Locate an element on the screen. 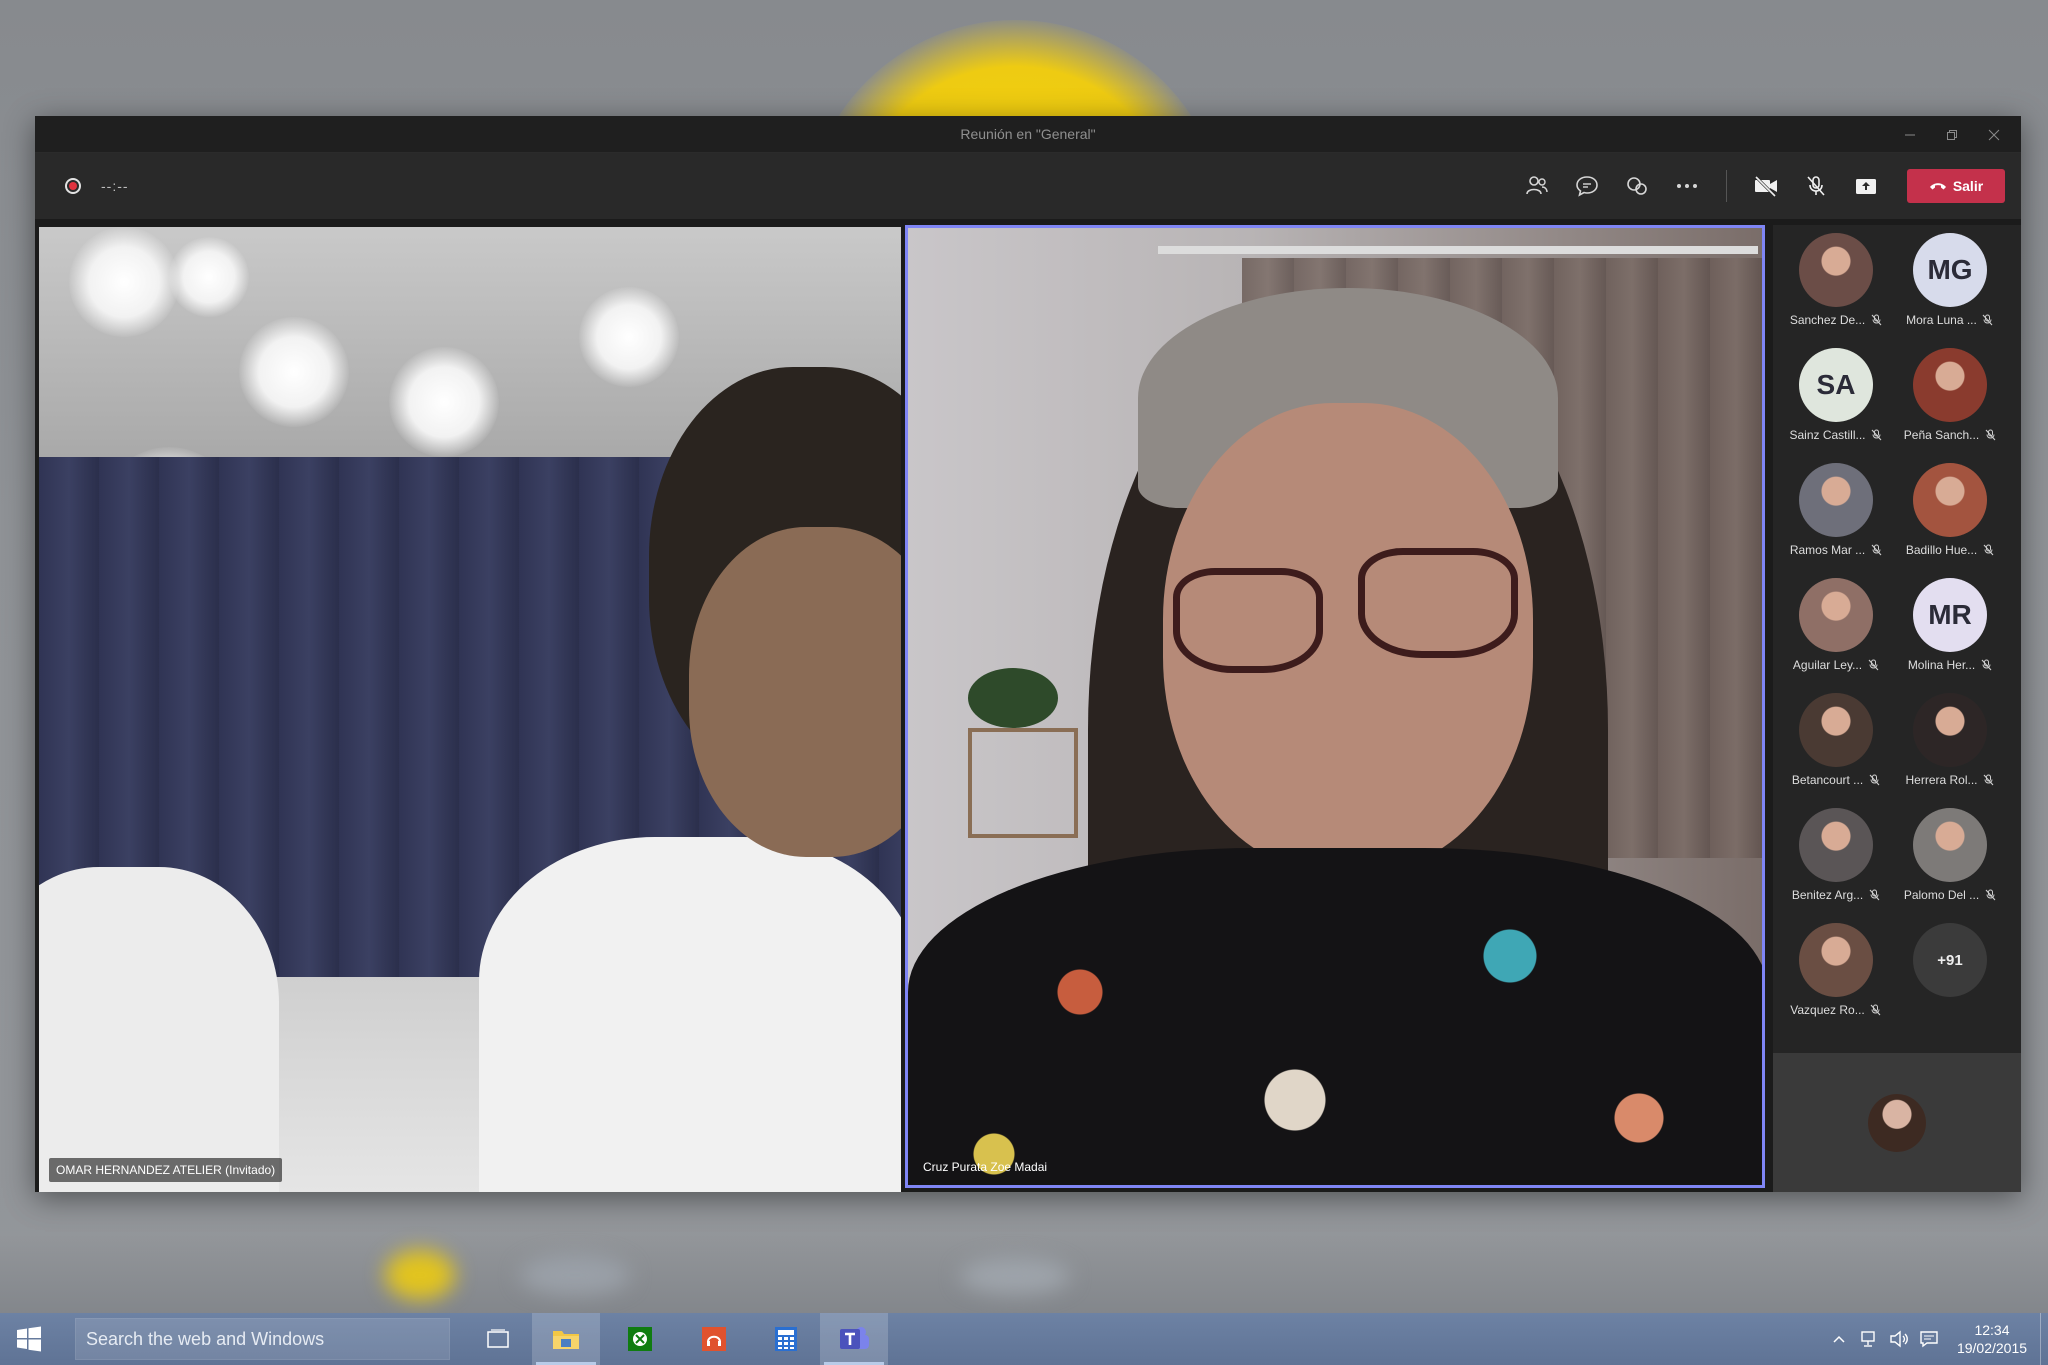  participant-avatar: MG is located at coordinates (1950, 270).